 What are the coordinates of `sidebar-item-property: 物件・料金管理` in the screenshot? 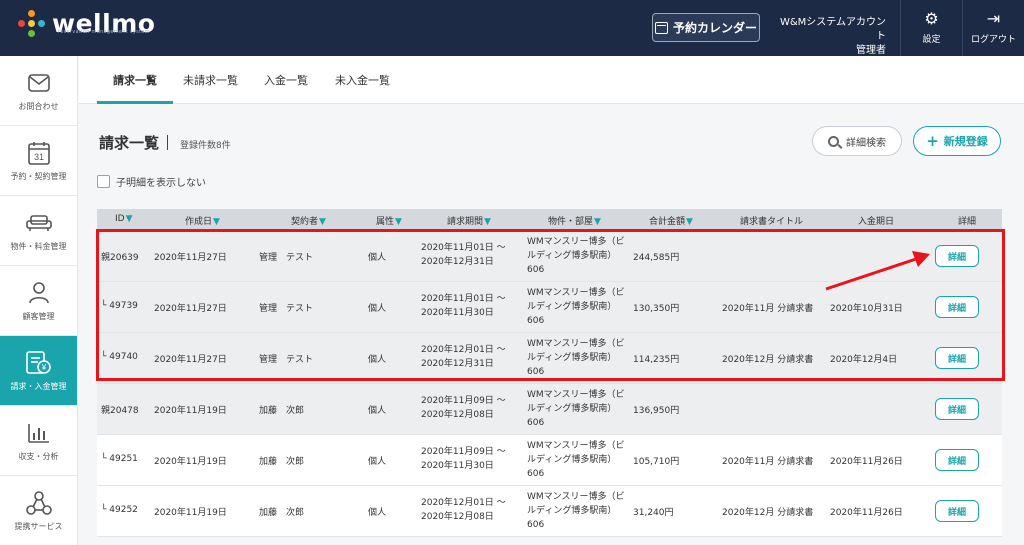 It's located at (38, 231).